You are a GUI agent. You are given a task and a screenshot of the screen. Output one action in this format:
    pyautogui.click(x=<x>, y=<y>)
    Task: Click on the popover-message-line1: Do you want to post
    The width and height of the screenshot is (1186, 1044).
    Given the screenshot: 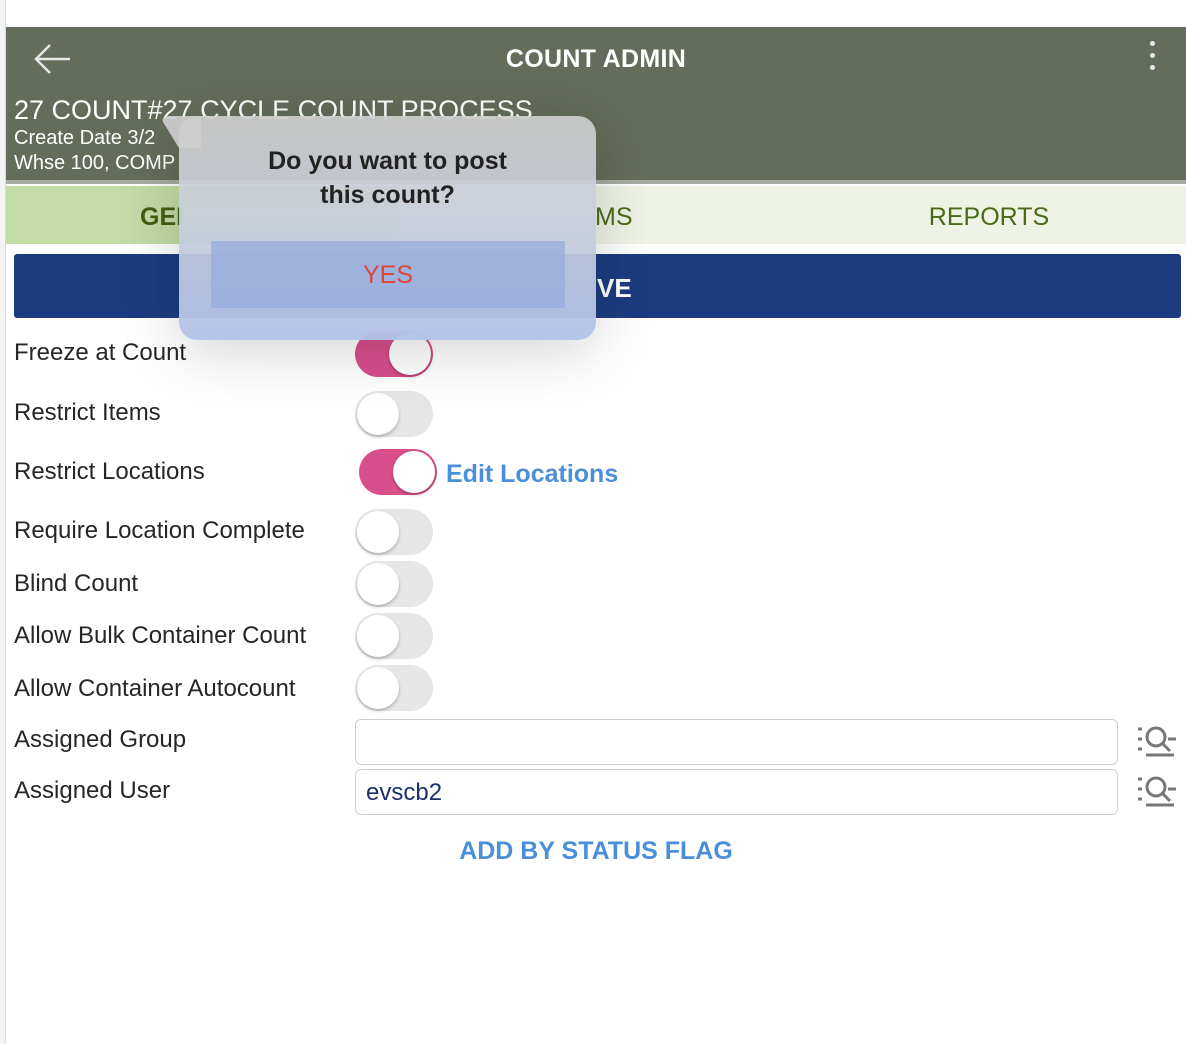 What is the action you would take?
    pyautogui.click(x=387, y=161)
    